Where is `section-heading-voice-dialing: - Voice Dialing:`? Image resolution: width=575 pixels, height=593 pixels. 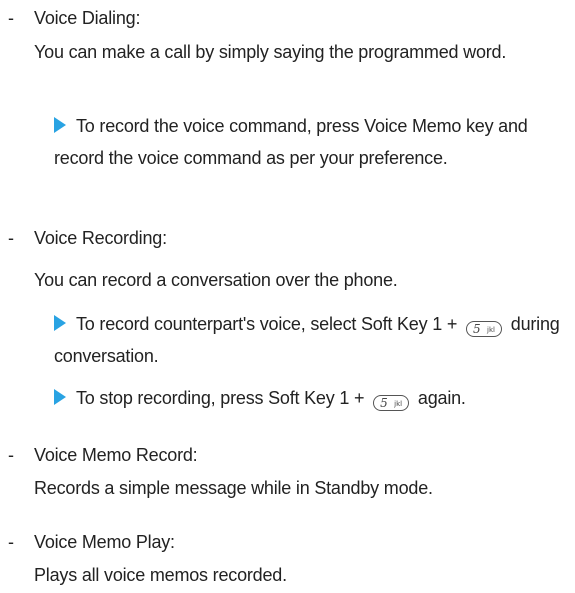 section-heading-voice-dialing: - Voice Dialing: is located at coordinates (74, 18).